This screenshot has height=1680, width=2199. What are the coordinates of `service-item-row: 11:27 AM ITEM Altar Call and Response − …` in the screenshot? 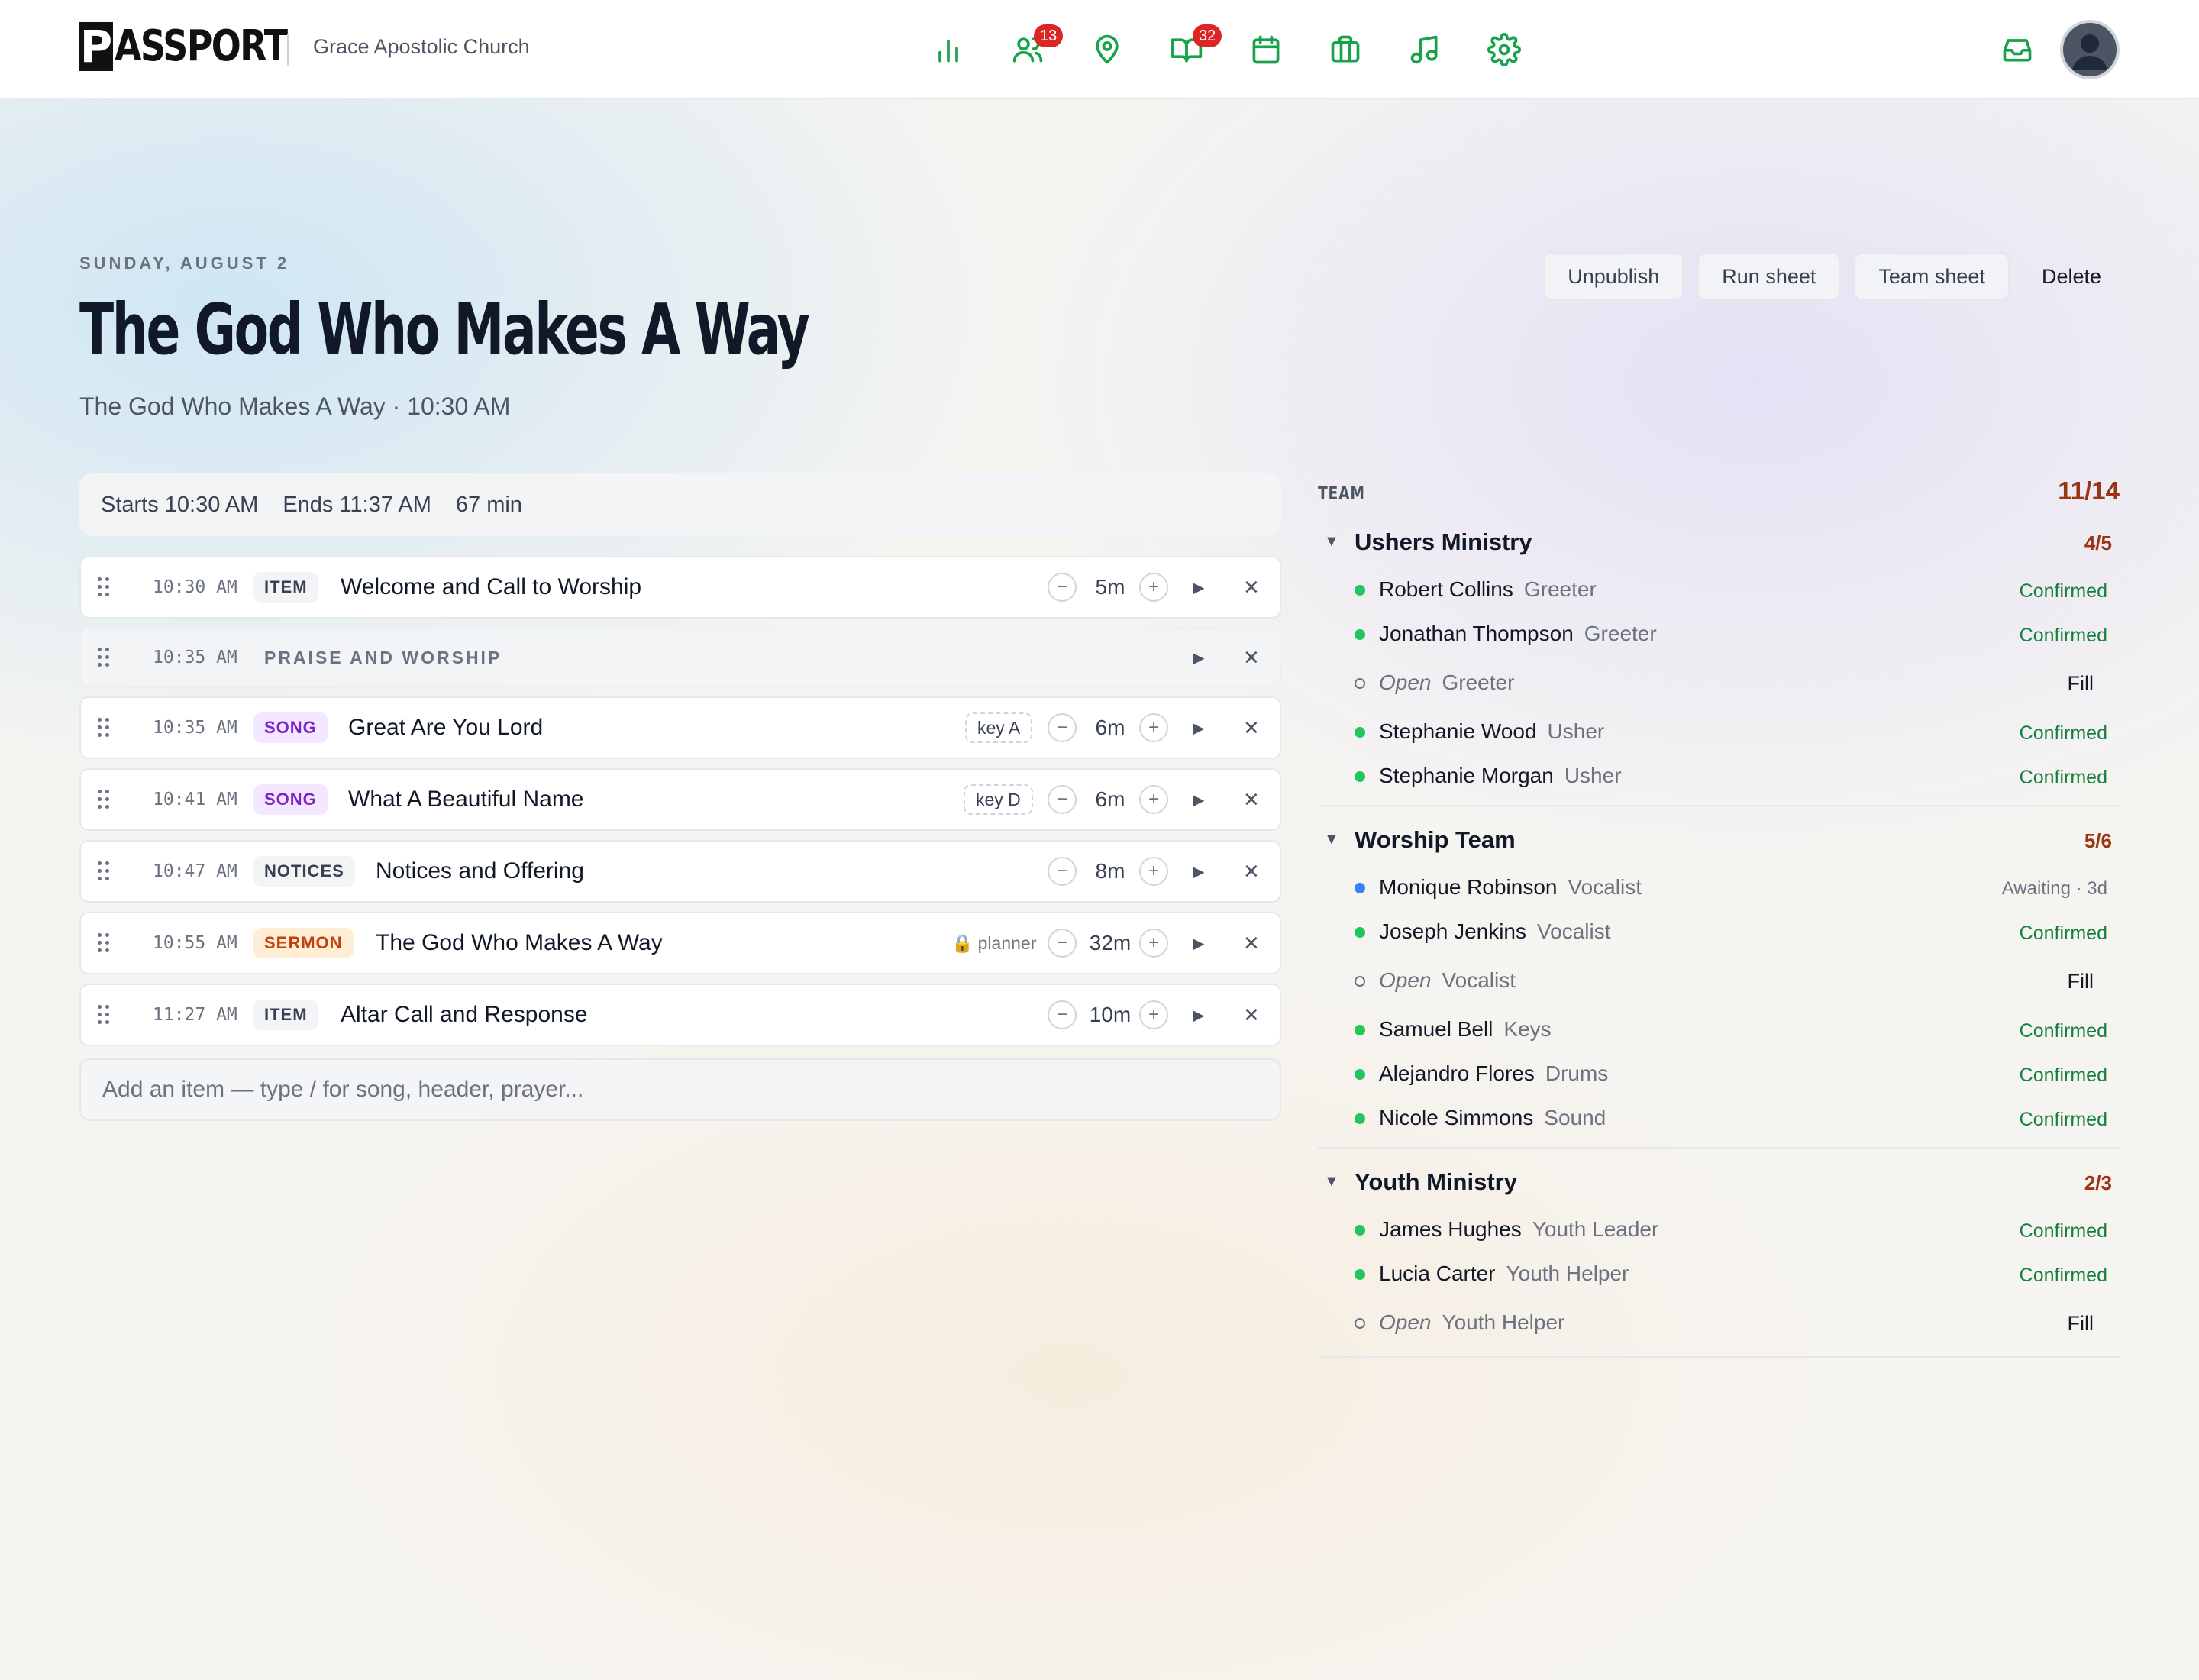 It's located at (680, 1015).